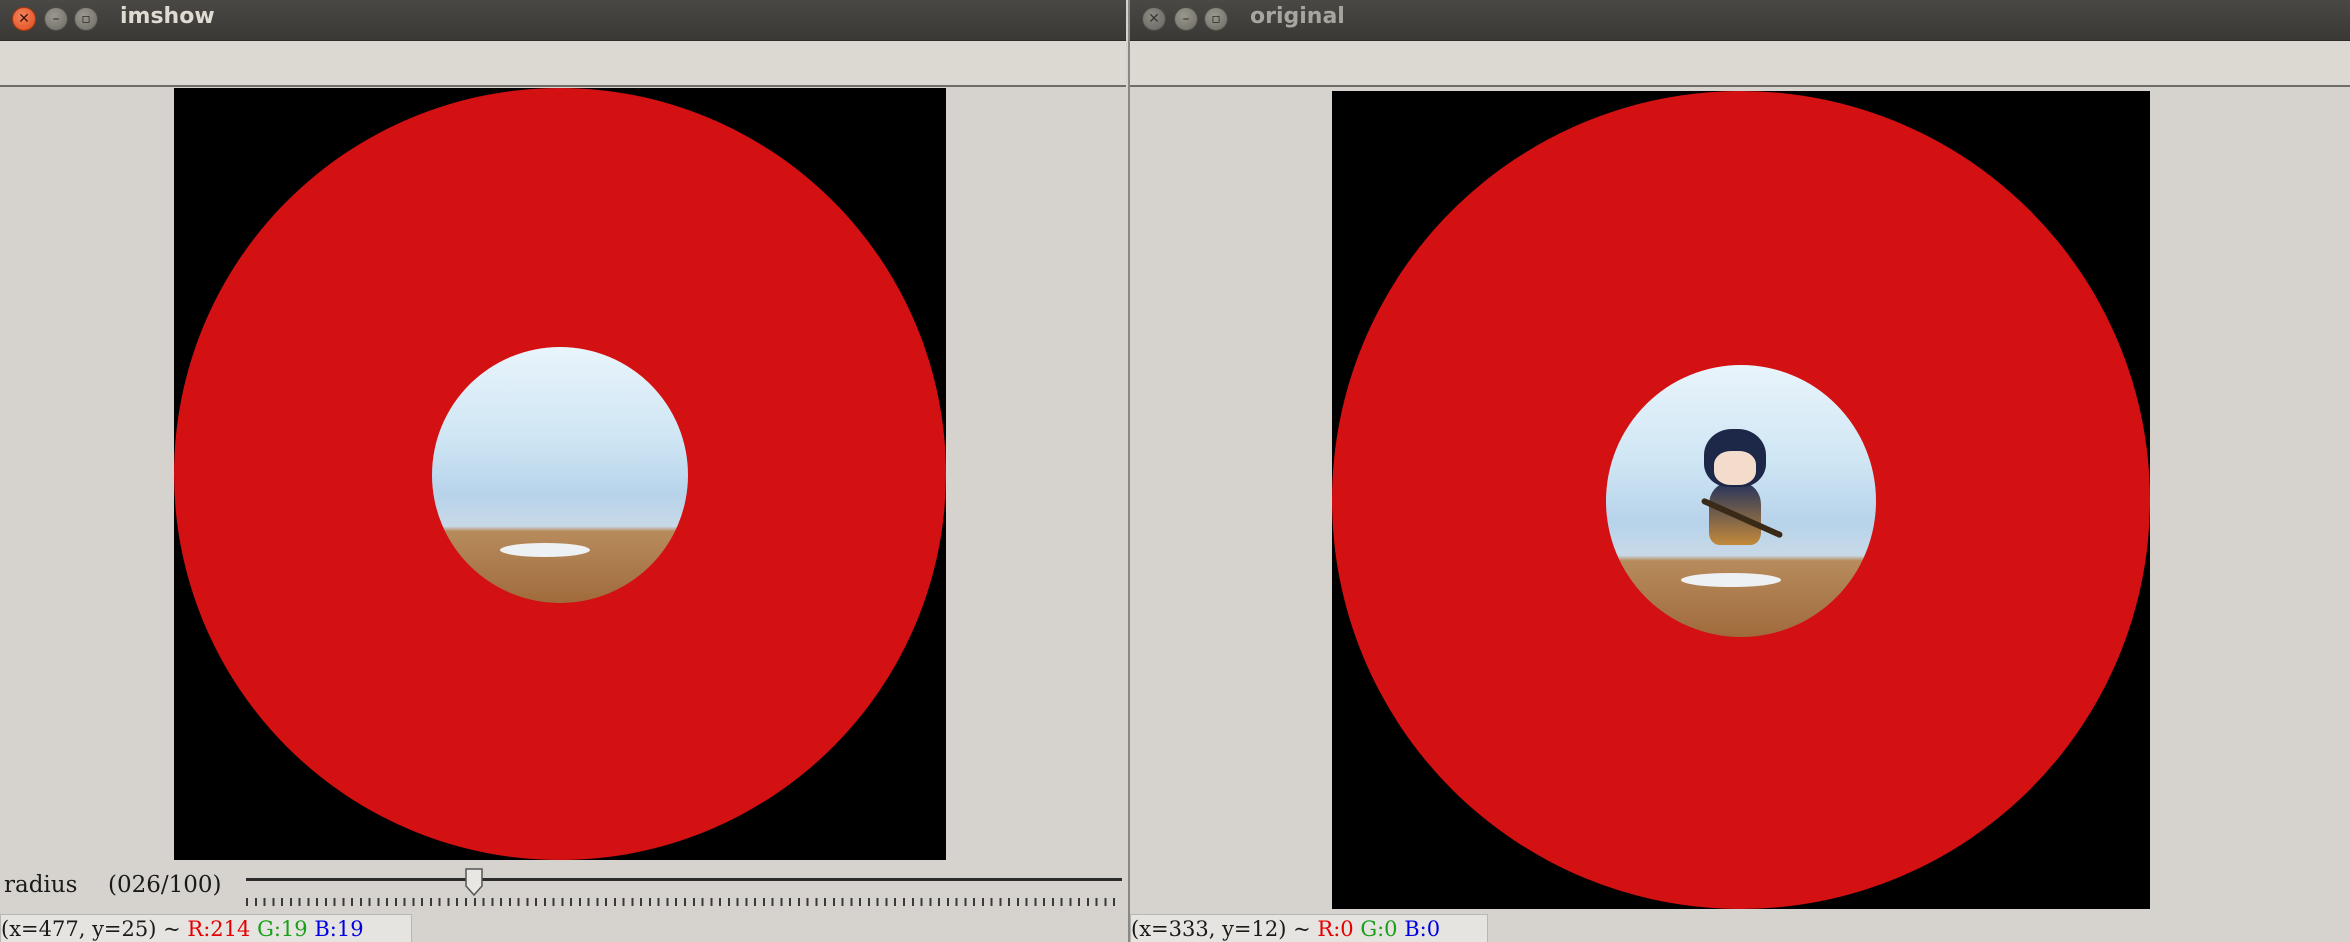 The height and width of the screenshot is (942, 2350). Describe the element at coordinates (474, 882) in the screenshot. I see `slider-thumb` at that location.